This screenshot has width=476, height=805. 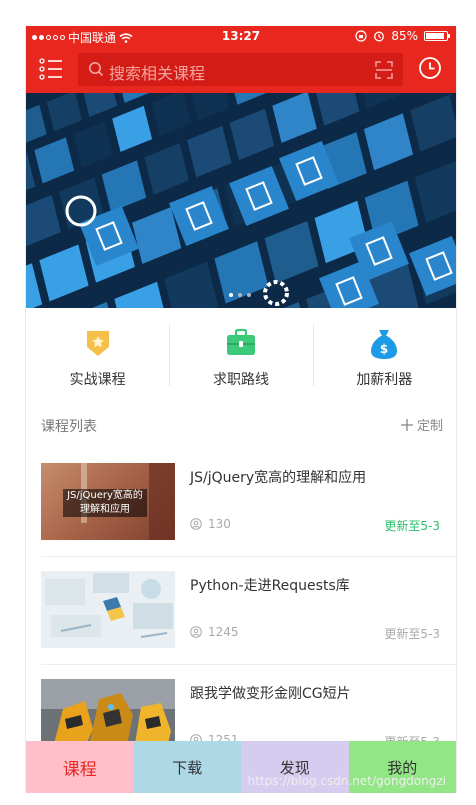 What do you see at coordinates (223, 632) in the screenshot?
I see `learner-count: 1245` at bounding box center [223, 632].